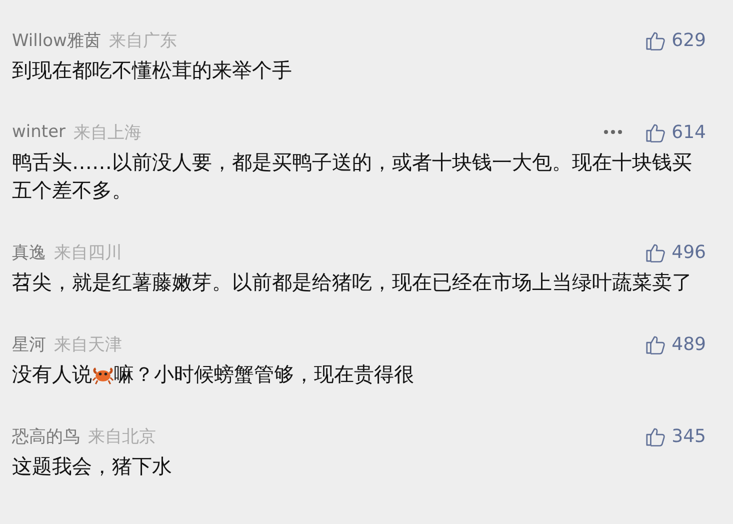 Image resolution: width=733 pixels, height=524 pixels. What do you see at coordinates (352, 282) in the screenshot?
I see `comment-text: 苕尖，就是红薯藤嫩芽。以前都是给猪吃，现在已经在市场上当绿叶蔬菜卖了` at bounding box center [352, 282].